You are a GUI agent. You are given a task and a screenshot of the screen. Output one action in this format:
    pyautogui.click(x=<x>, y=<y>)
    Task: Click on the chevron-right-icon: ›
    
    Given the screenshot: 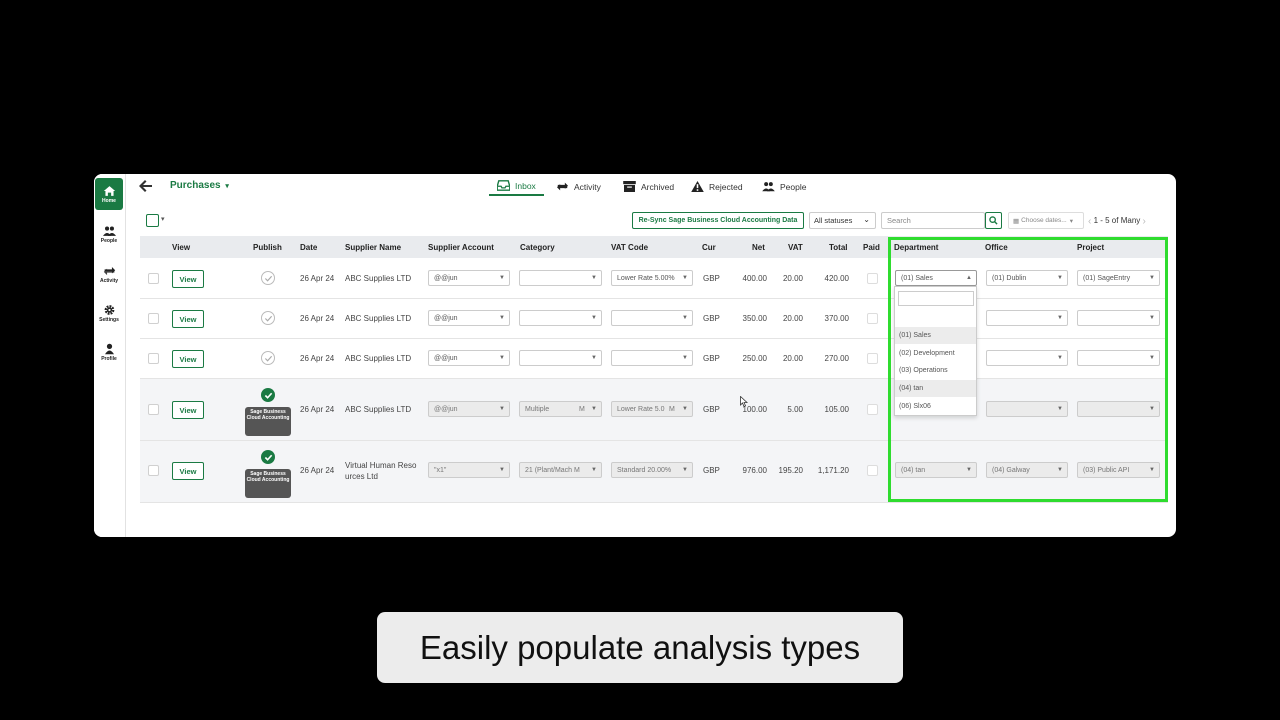 What is the action you would take?
    pyautogui.click(x=1144, y=221)
    